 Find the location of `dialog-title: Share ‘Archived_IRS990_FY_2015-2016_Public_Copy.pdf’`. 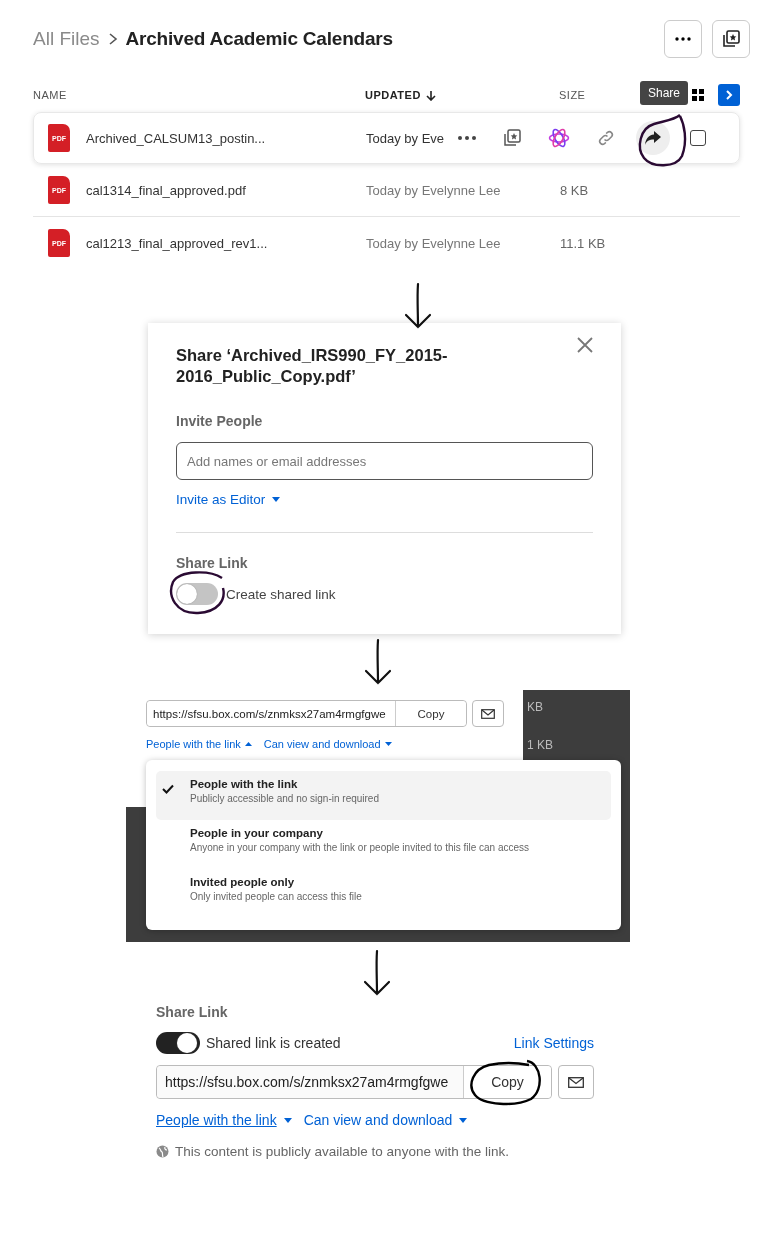

dialog-title: Share ‘Archived_IRS990_FY_2015-2016_Public_Copy.pdf’ is located at coordinates (312, 366).